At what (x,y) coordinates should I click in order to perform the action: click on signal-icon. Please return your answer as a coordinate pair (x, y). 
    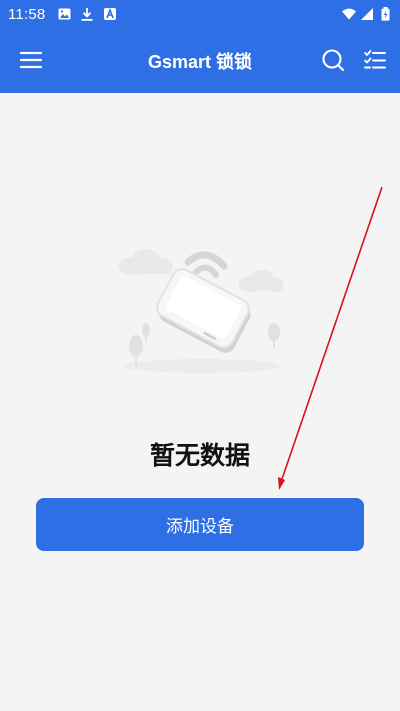
    Looking at the image, I should click on (367, 14).